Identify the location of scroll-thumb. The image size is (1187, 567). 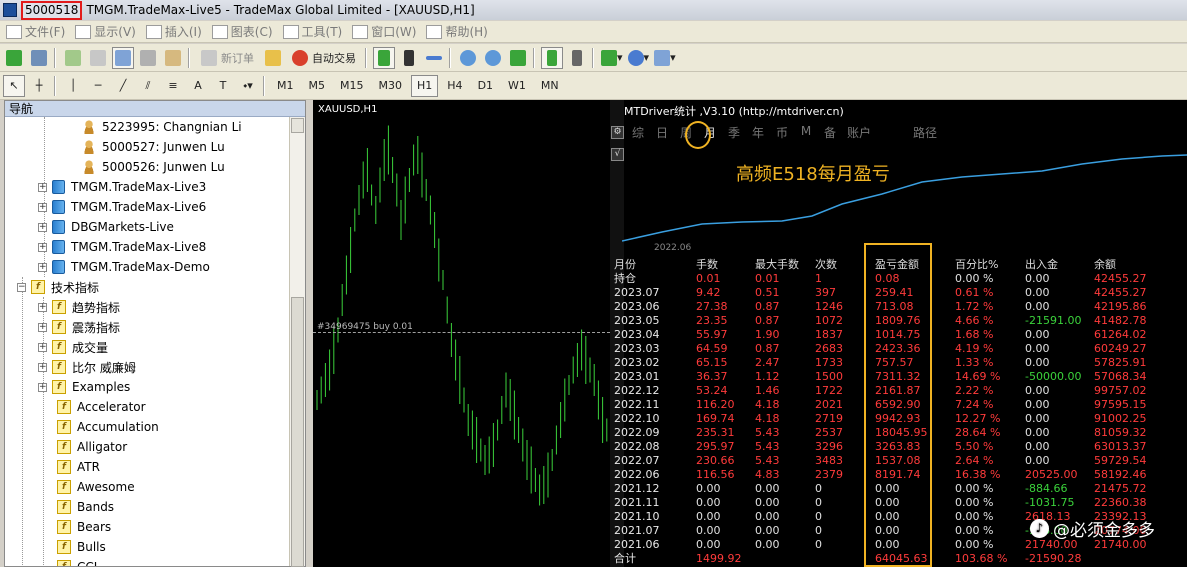
(297, 432).